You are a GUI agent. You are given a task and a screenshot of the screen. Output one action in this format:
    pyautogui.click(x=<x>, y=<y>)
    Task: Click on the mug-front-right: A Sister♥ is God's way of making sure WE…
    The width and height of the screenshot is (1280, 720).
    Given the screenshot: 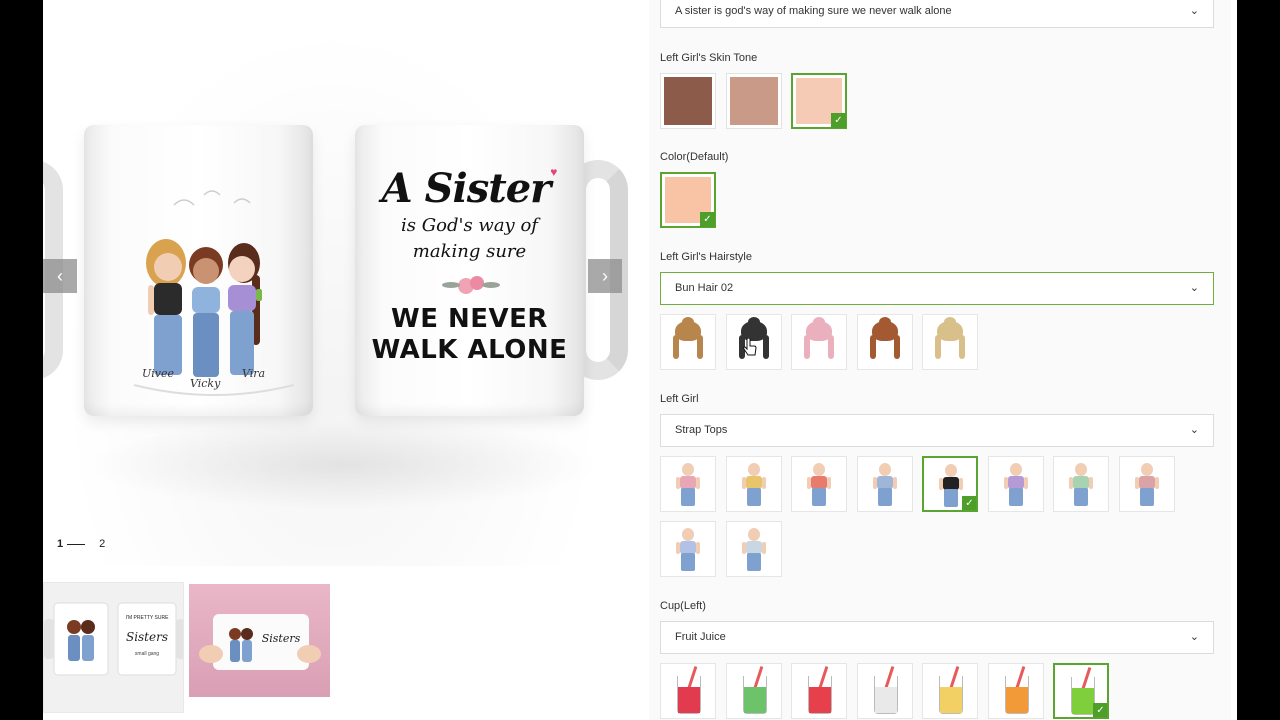 What is the action you would take?
    pyautogui.click(x=469, y=270)
    